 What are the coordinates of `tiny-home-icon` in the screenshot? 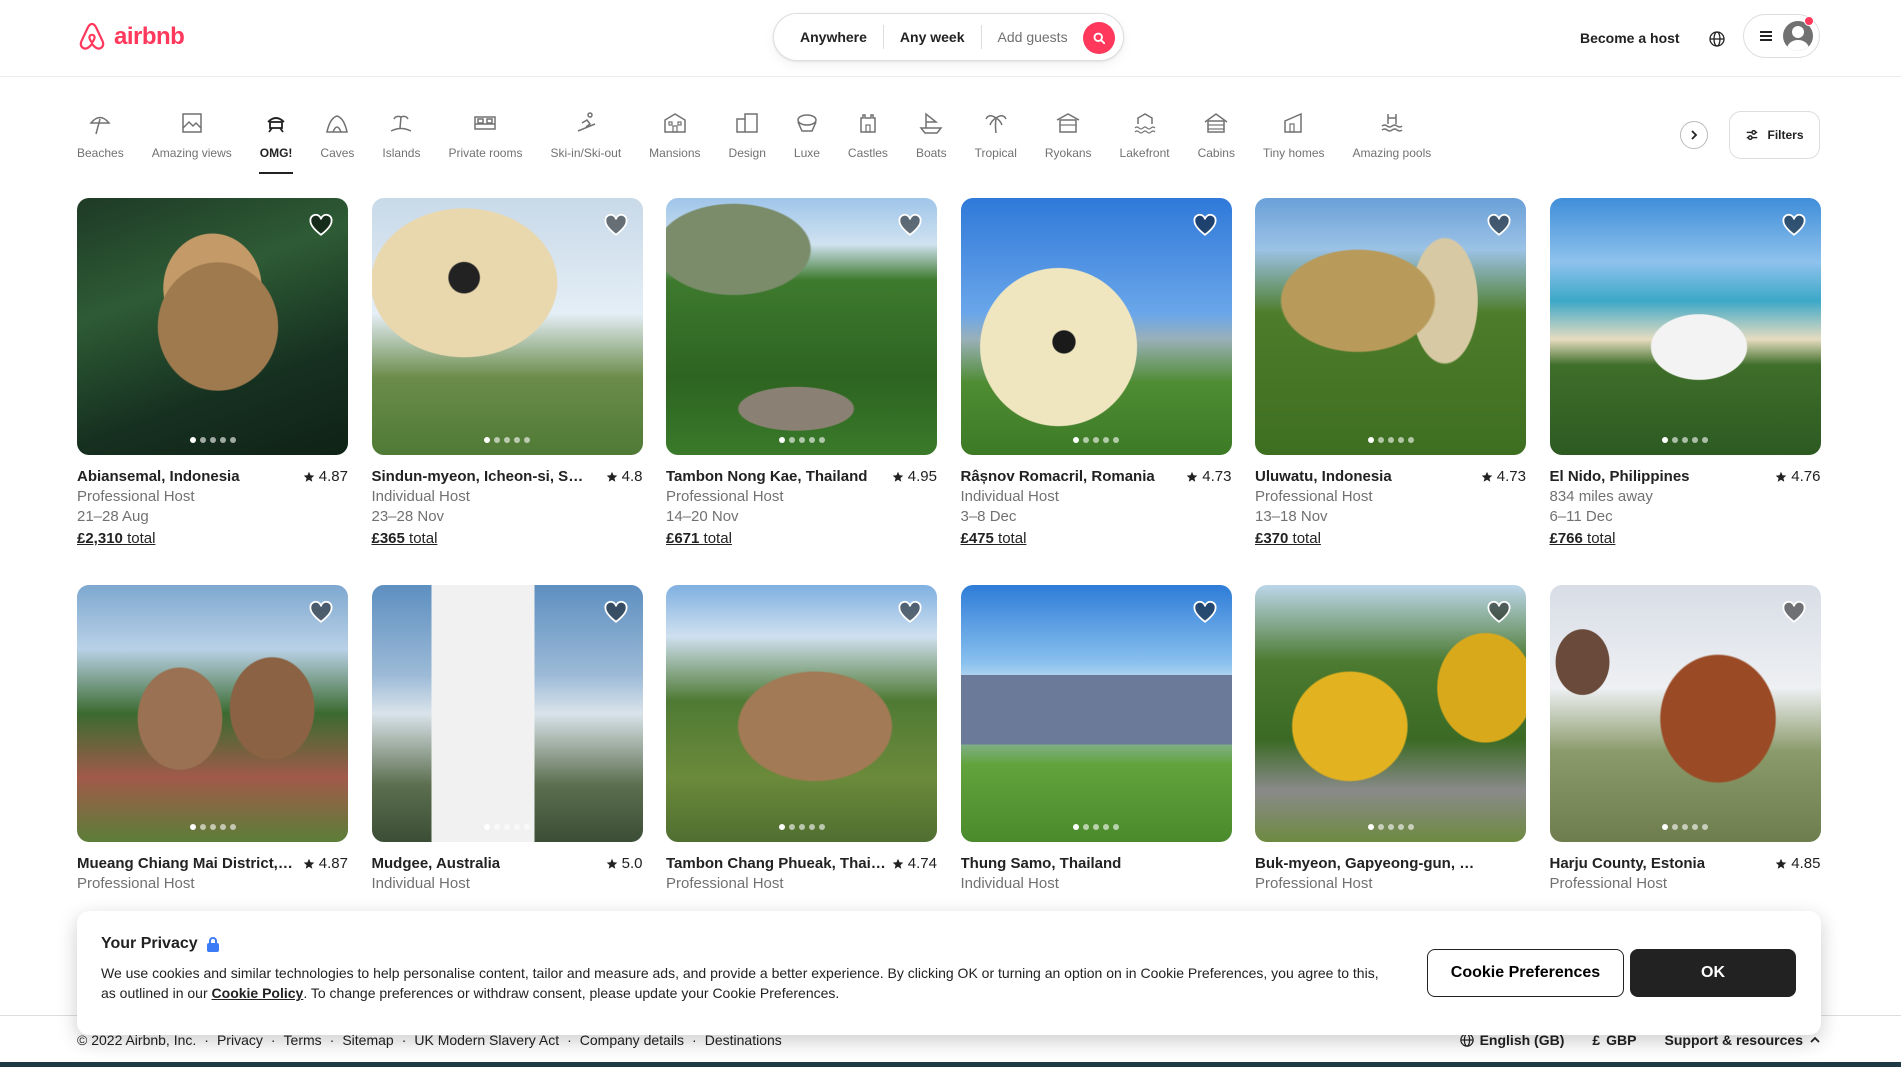 It's located at (1292, 122).